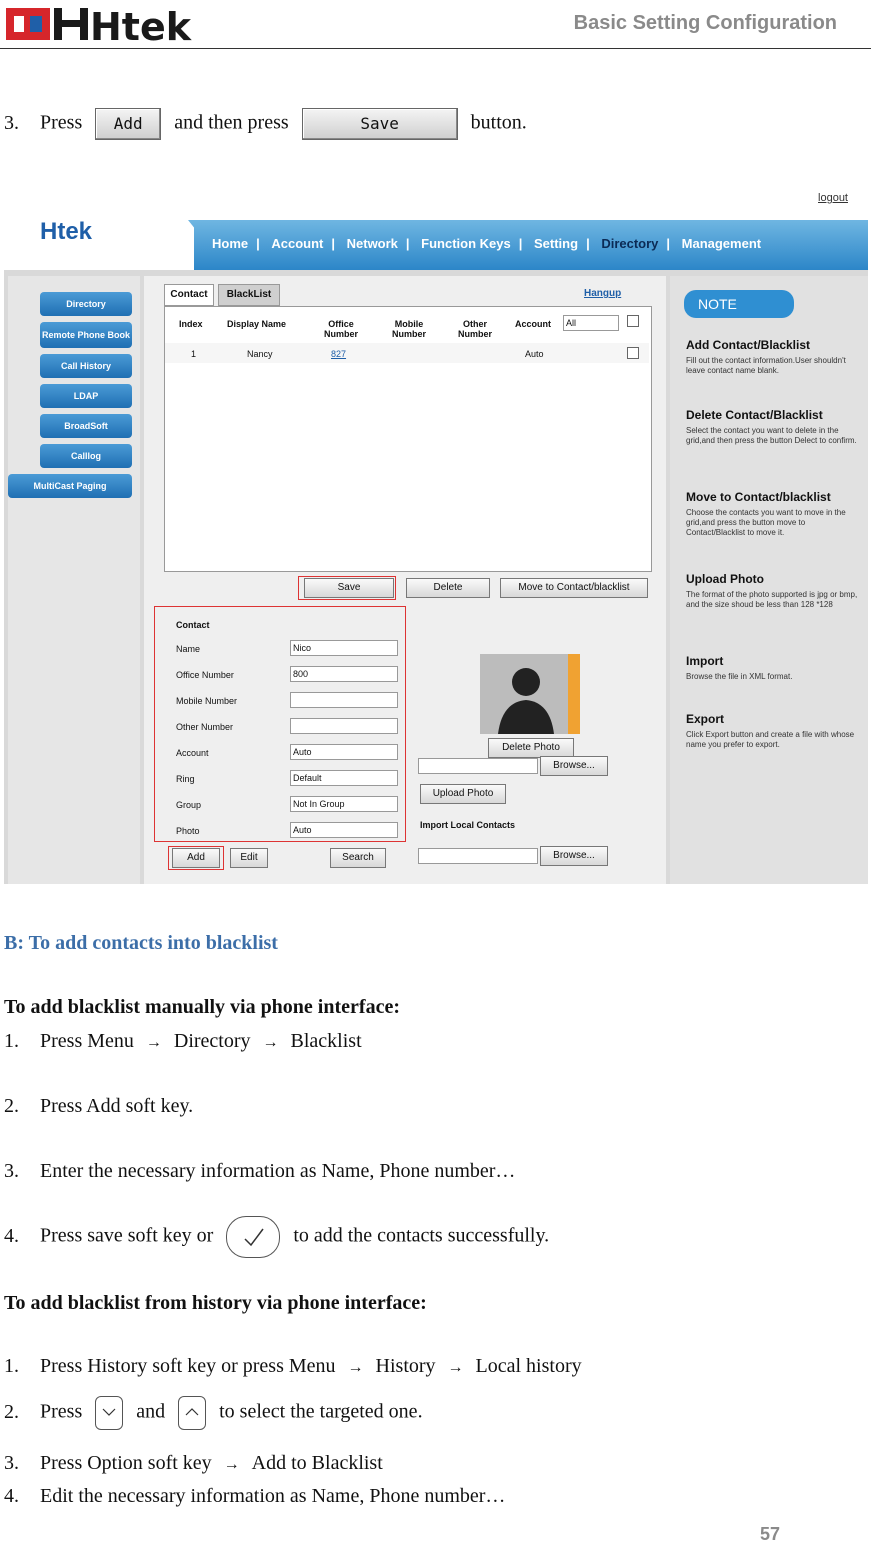  What do you see at coordinates (407, 353) in the screenshot?
I see `table-row` at bounding box center [407, 353].